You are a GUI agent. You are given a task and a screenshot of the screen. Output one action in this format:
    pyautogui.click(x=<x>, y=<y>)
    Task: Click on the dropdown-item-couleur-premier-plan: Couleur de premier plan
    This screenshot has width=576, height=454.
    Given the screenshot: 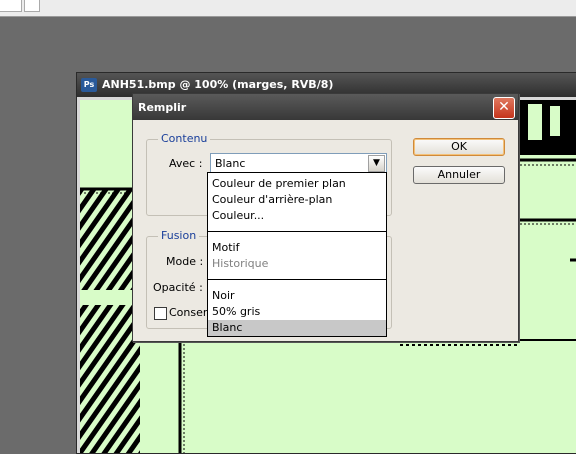 What is the action you would take?
    pyautogui.click(x=279, y=183)
    